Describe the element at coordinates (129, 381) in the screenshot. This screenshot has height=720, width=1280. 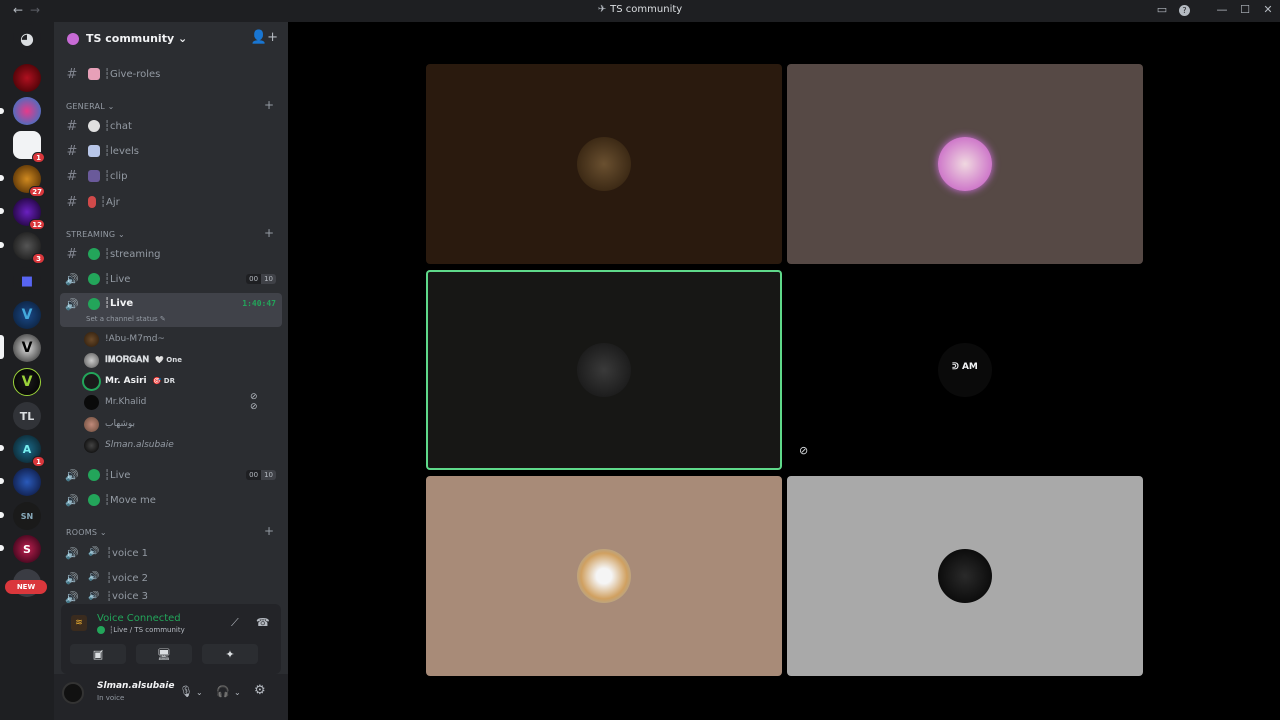
I see `voice-user-speaking: Mr. Asiri 🎯 DR` at that location.